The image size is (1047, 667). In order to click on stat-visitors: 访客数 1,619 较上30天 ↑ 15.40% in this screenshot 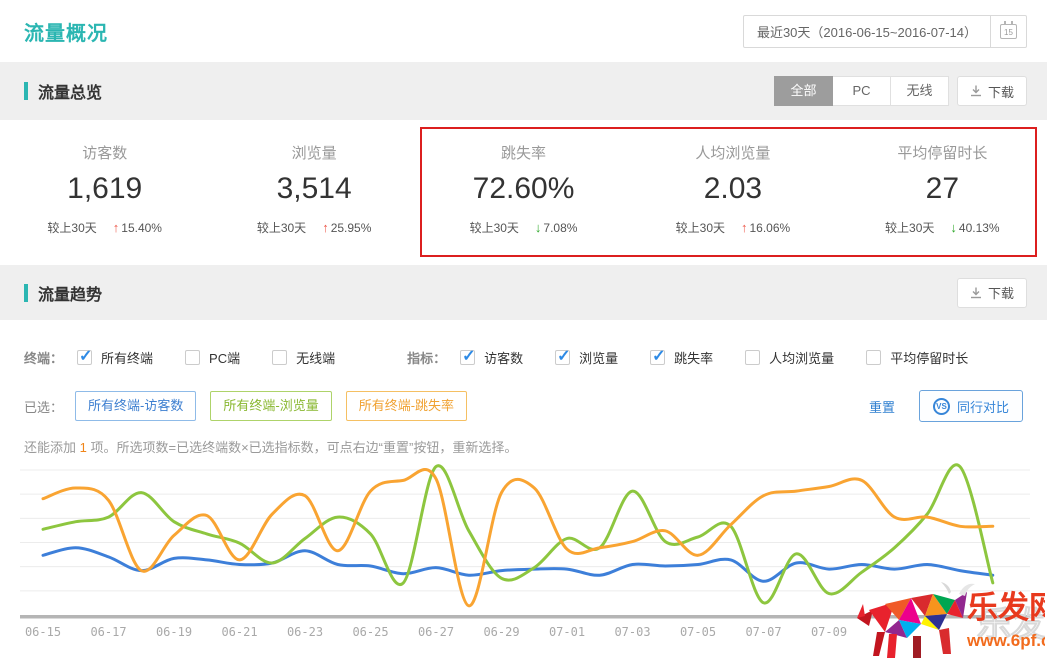, I will do `click(104, 192)`.